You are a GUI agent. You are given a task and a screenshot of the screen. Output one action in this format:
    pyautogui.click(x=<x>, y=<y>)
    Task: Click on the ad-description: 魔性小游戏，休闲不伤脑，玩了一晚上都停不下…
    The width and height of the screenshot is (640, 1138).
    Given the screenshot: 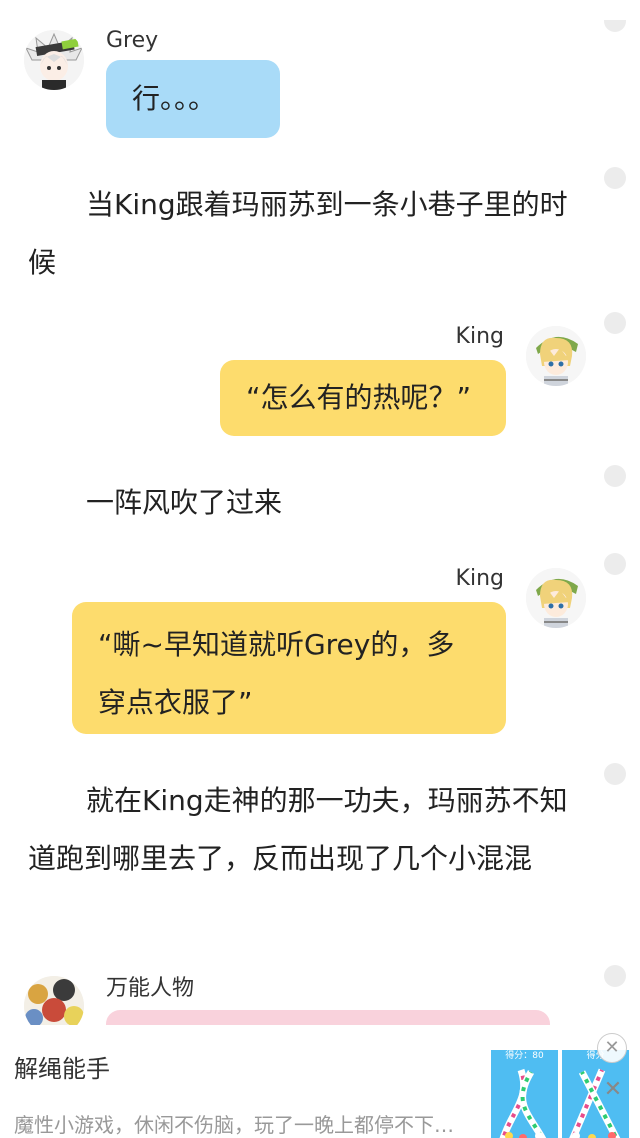 What is the action you would take?
    pyautogui.click(x=249, y=1123)
    